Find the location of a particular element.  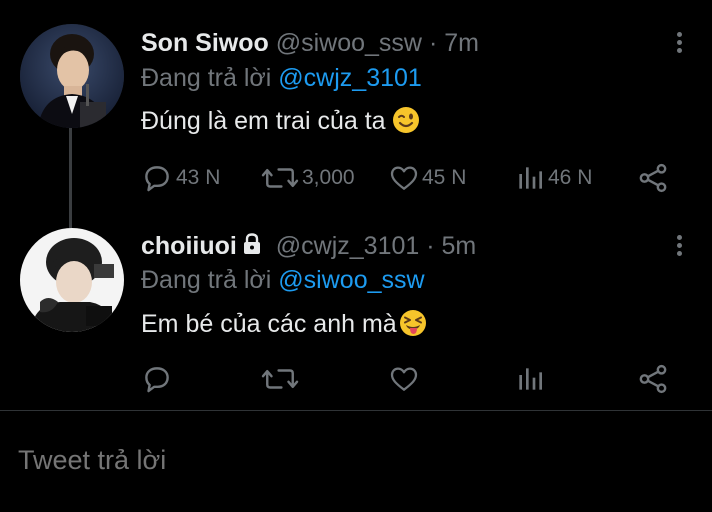

tweet-text: Em bé của các anh mà is located at coordinates (284, 326).